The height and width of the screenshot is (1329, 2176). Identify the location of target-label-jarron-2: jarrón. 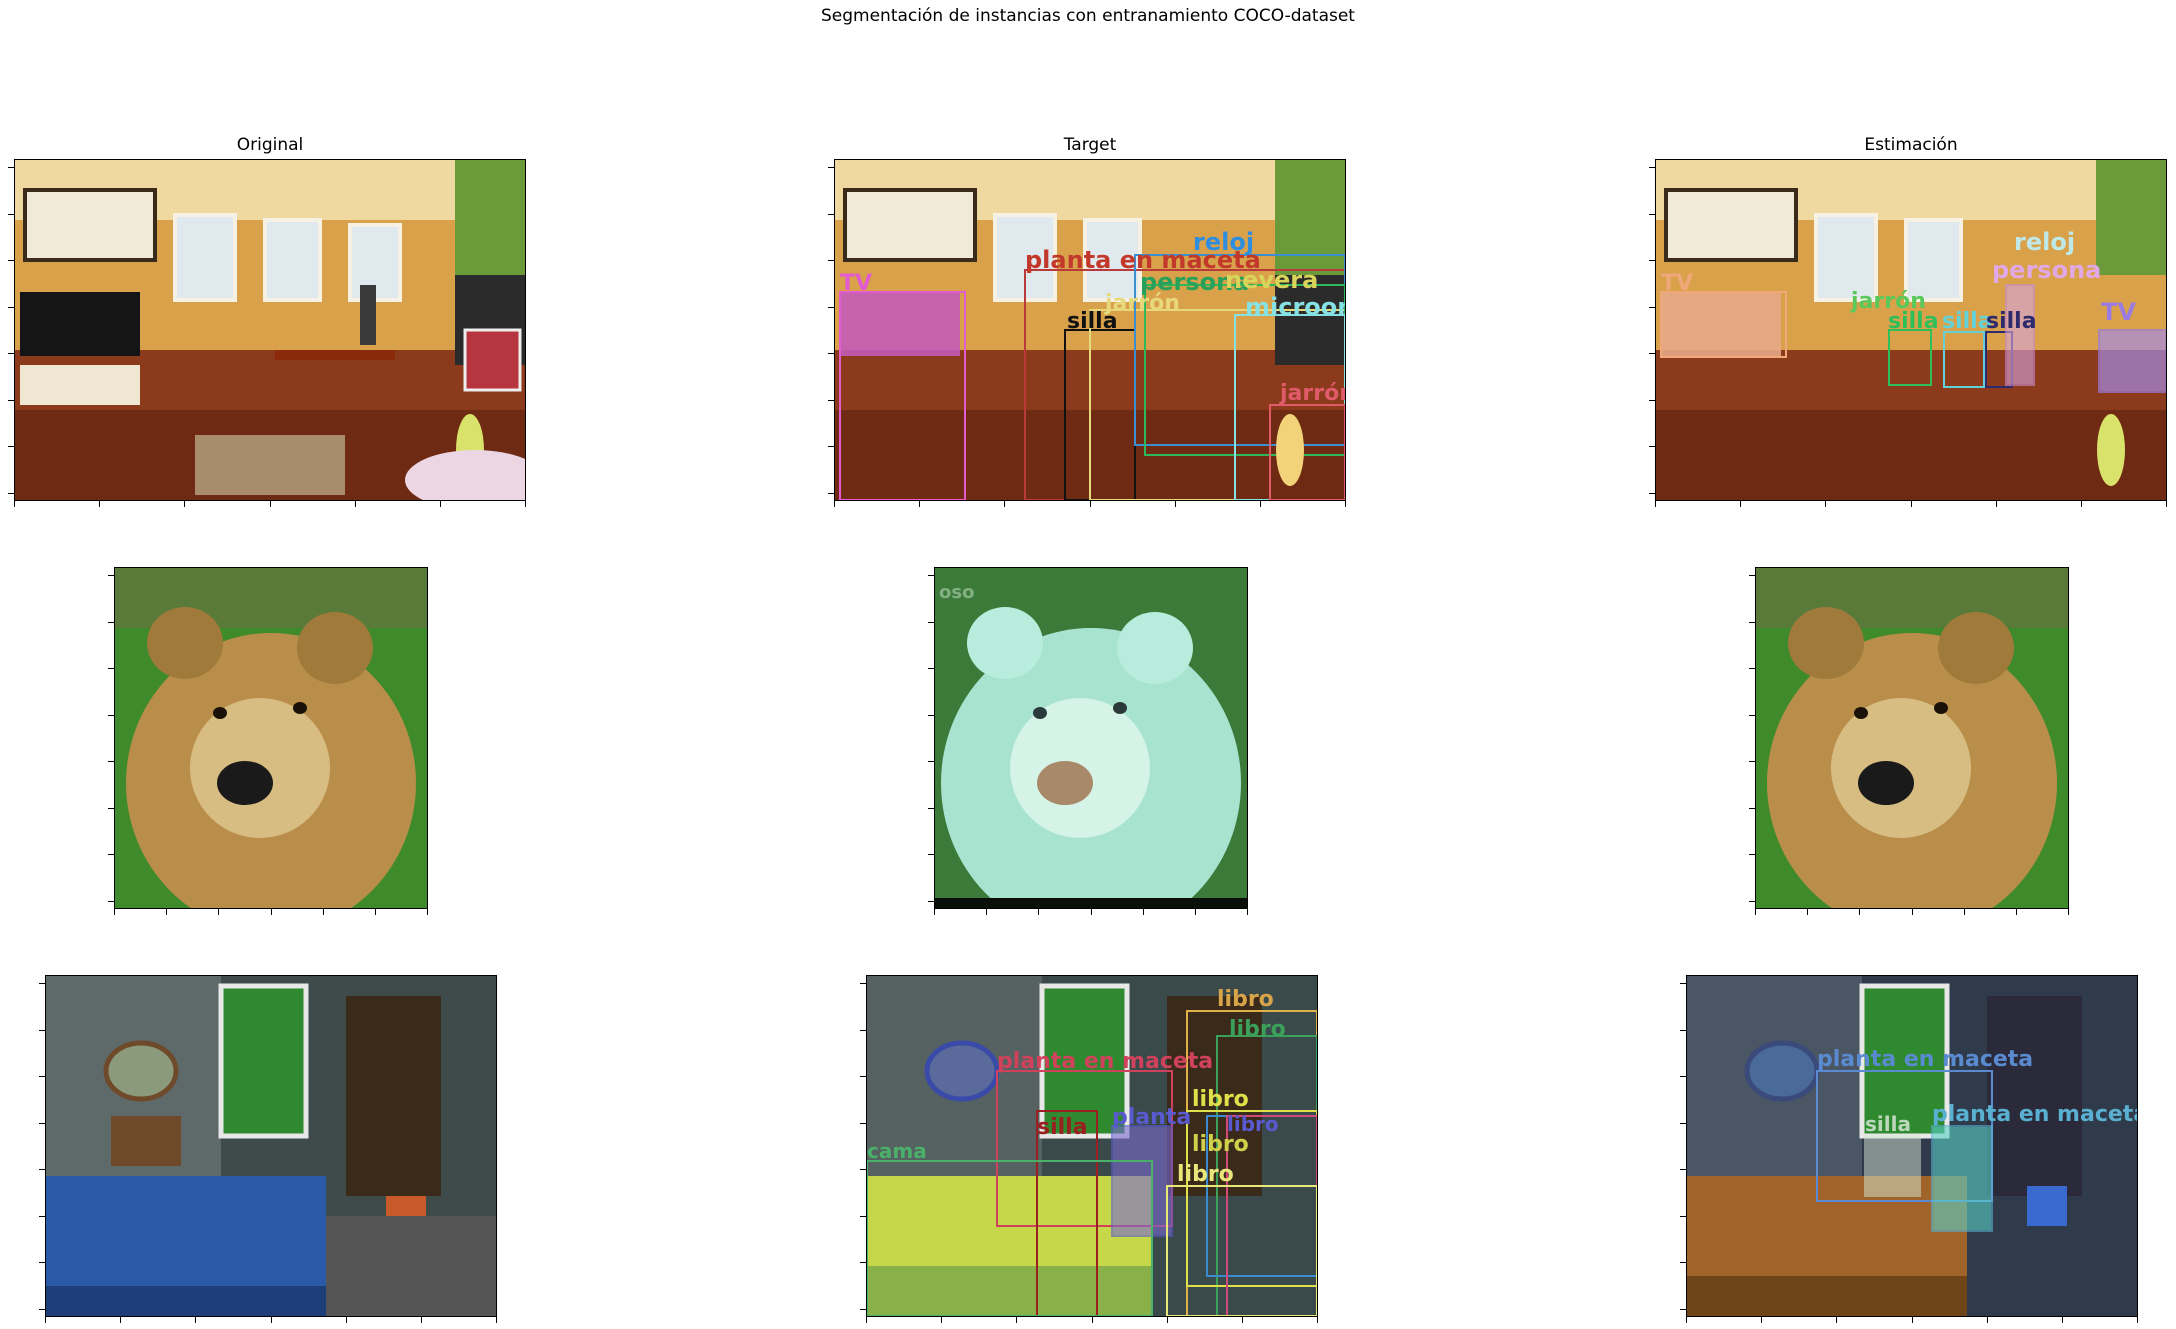
(1312, 393).